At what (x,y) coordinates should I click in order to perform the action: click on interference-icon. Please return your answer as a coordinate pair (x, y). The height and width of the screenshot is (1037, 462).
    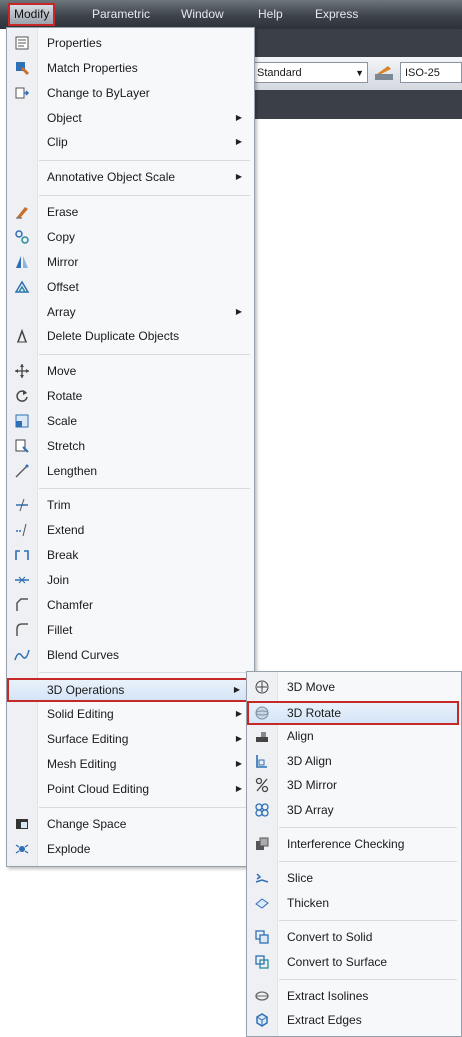
    Looking at the image, I should click on (262, 844).